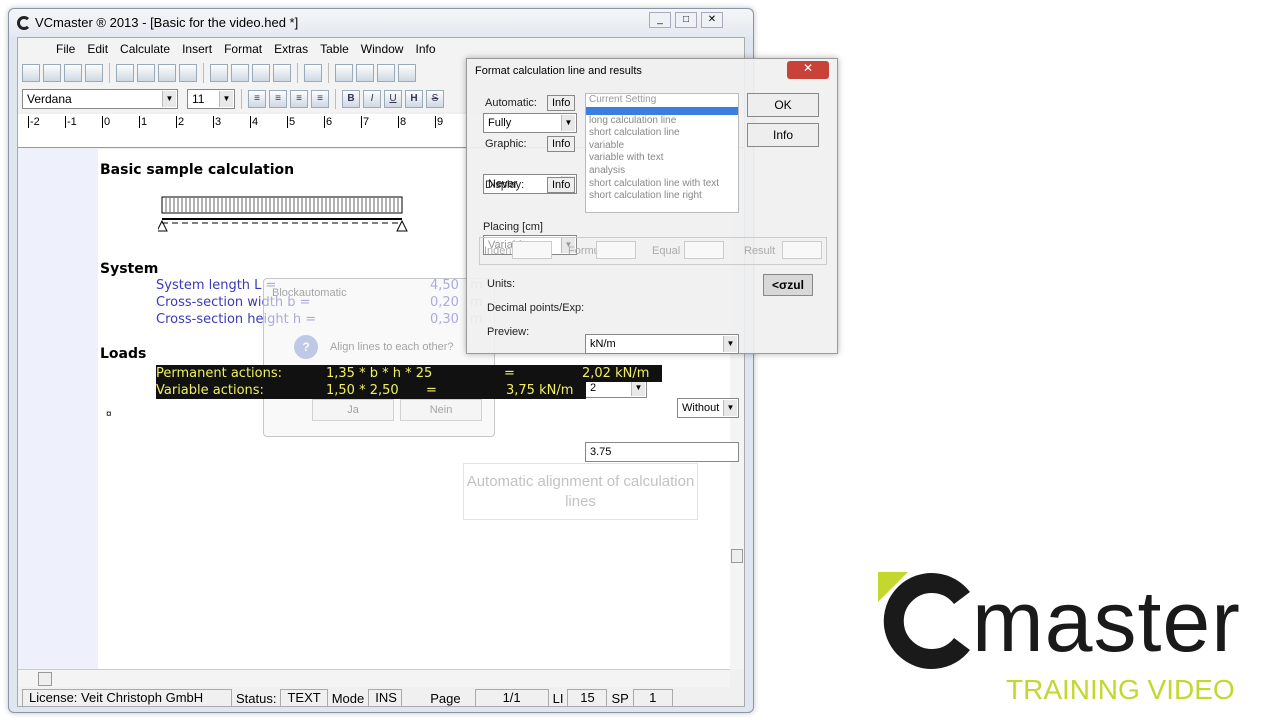  Describe the element at coordinates (58, 409) in the screenshot. I see `page-margin` at that location.